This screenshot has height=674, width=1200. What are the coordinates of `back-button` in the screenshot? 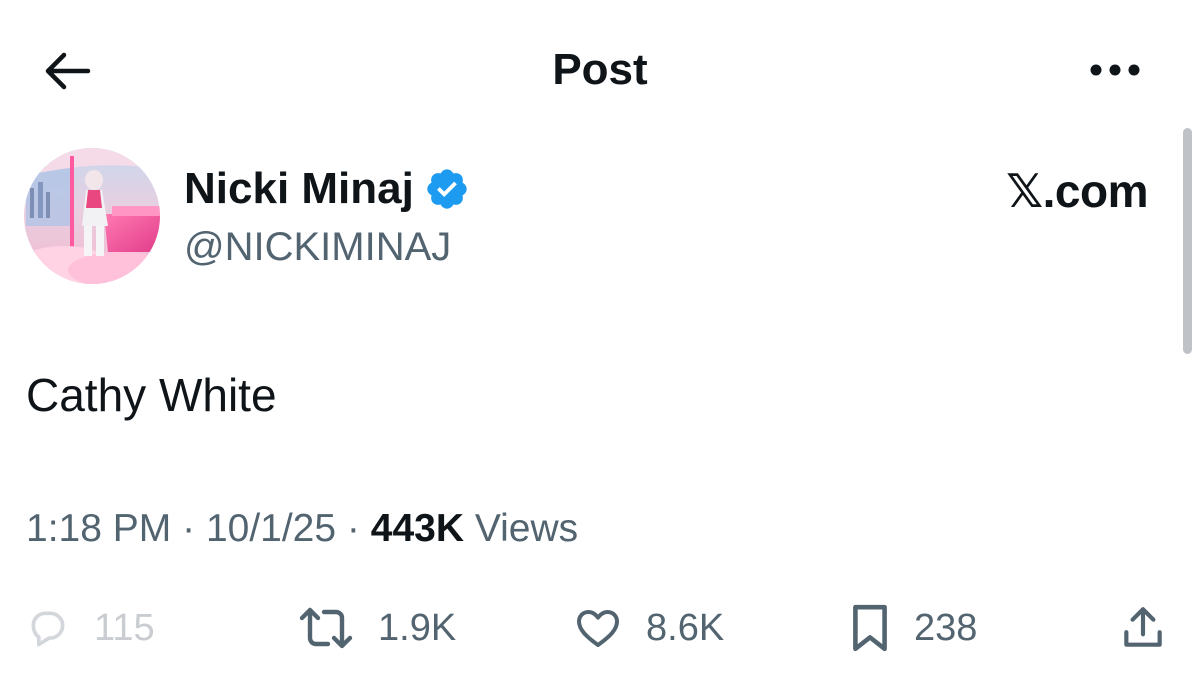 It's located at (66, 71).